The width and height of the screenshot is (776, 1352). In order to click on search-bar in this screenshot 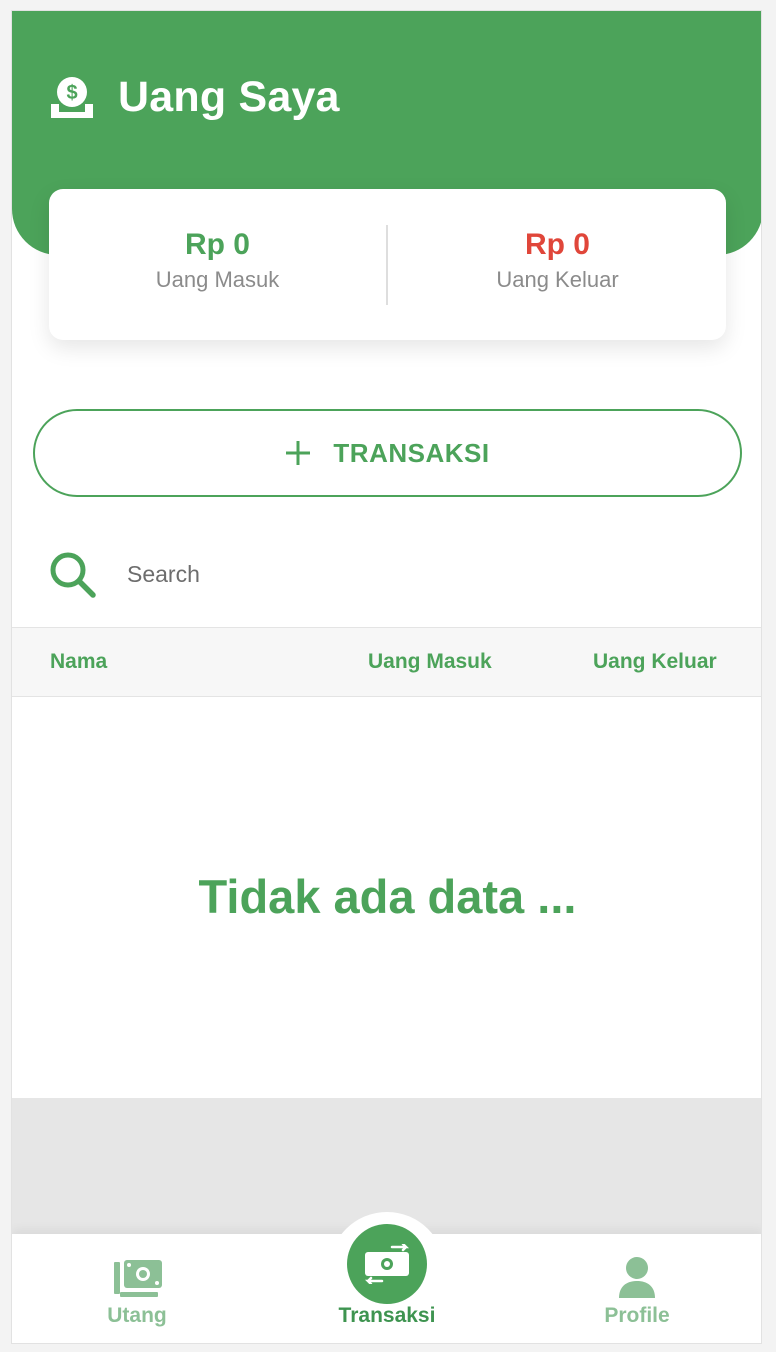, I will do `click(387, 574)`.